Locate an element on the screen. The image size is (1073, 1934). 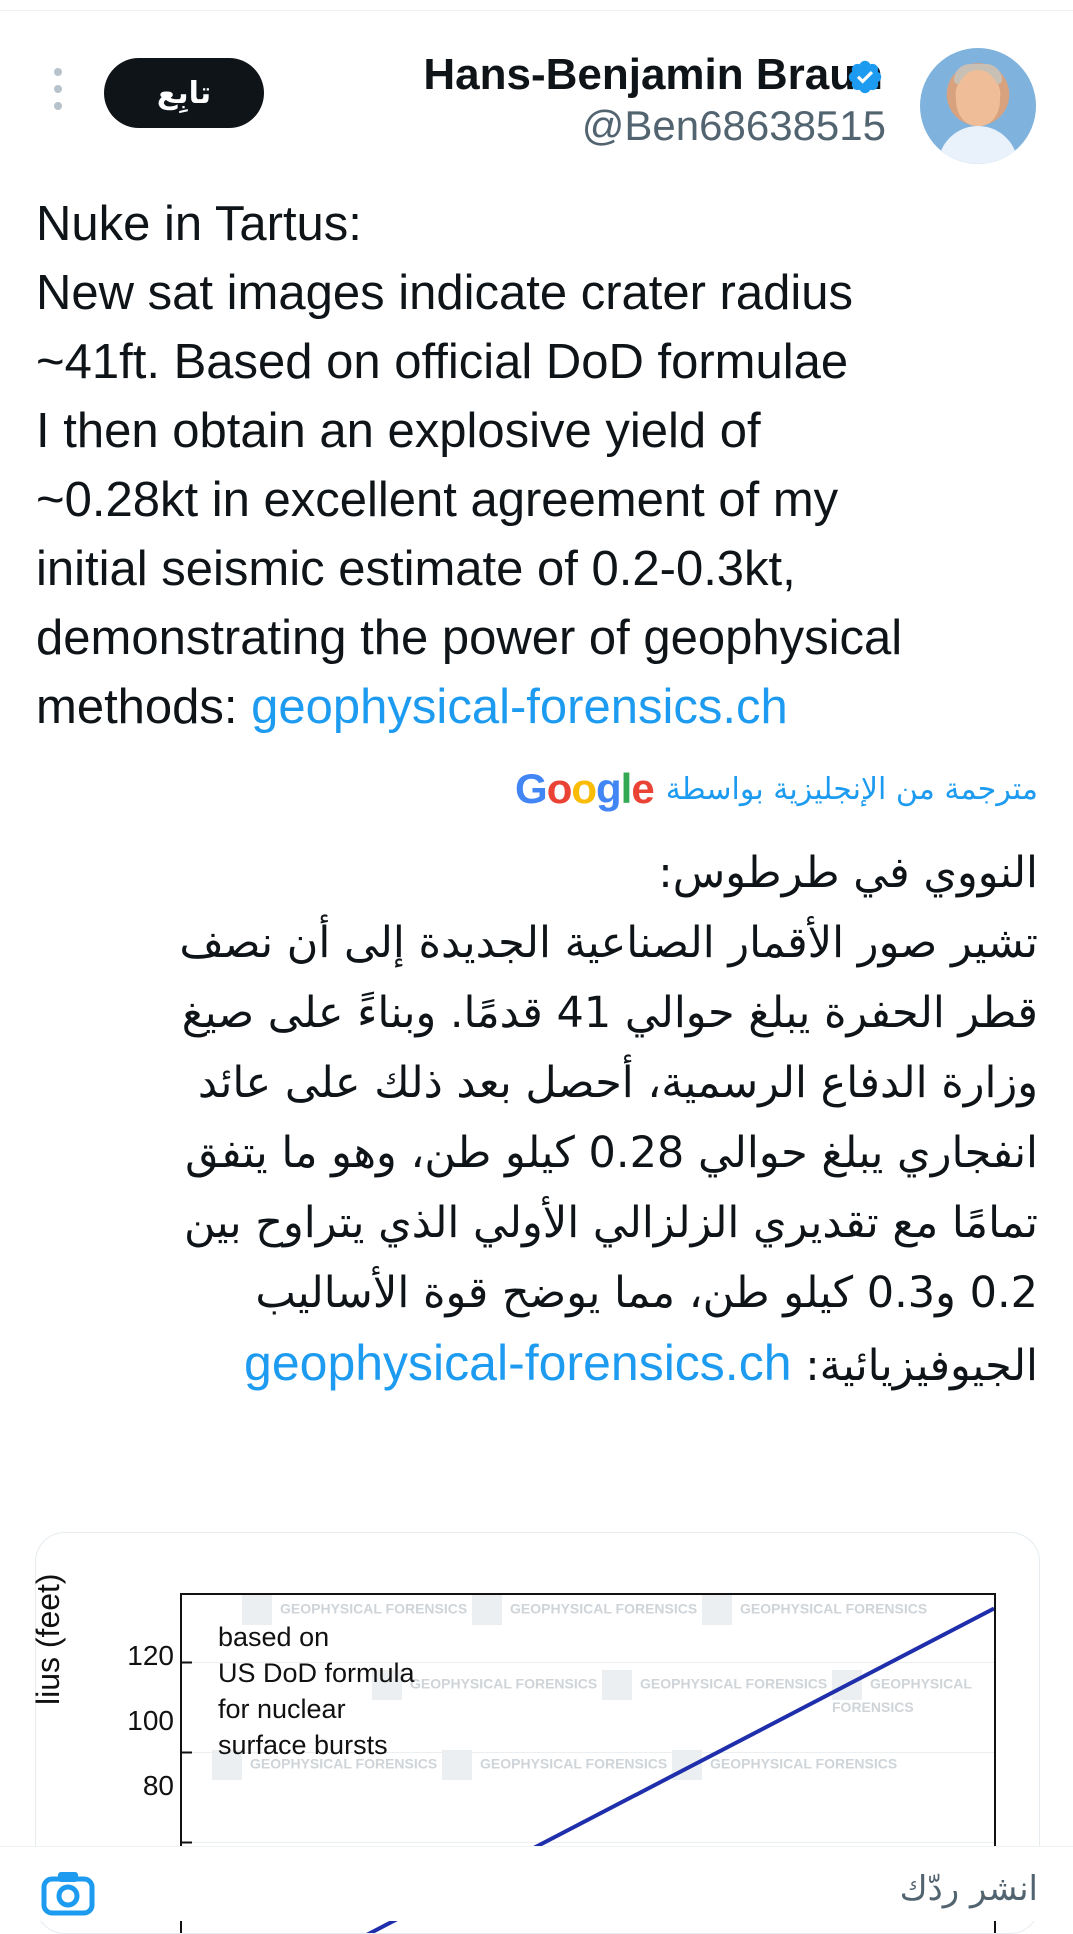
avatar-face is located at coordinates (978, 98).